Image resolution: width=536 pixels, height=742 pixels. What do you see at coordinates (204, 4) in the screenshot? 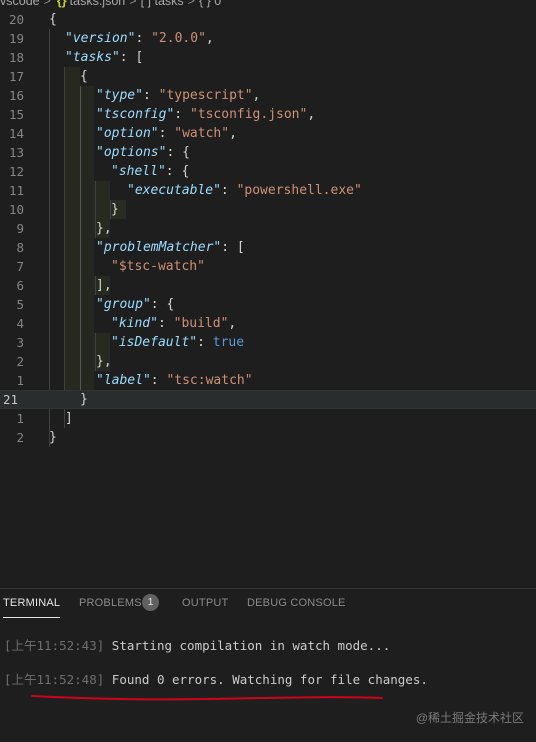
I see `object-icon: { }` at bounding box center [204, 4].